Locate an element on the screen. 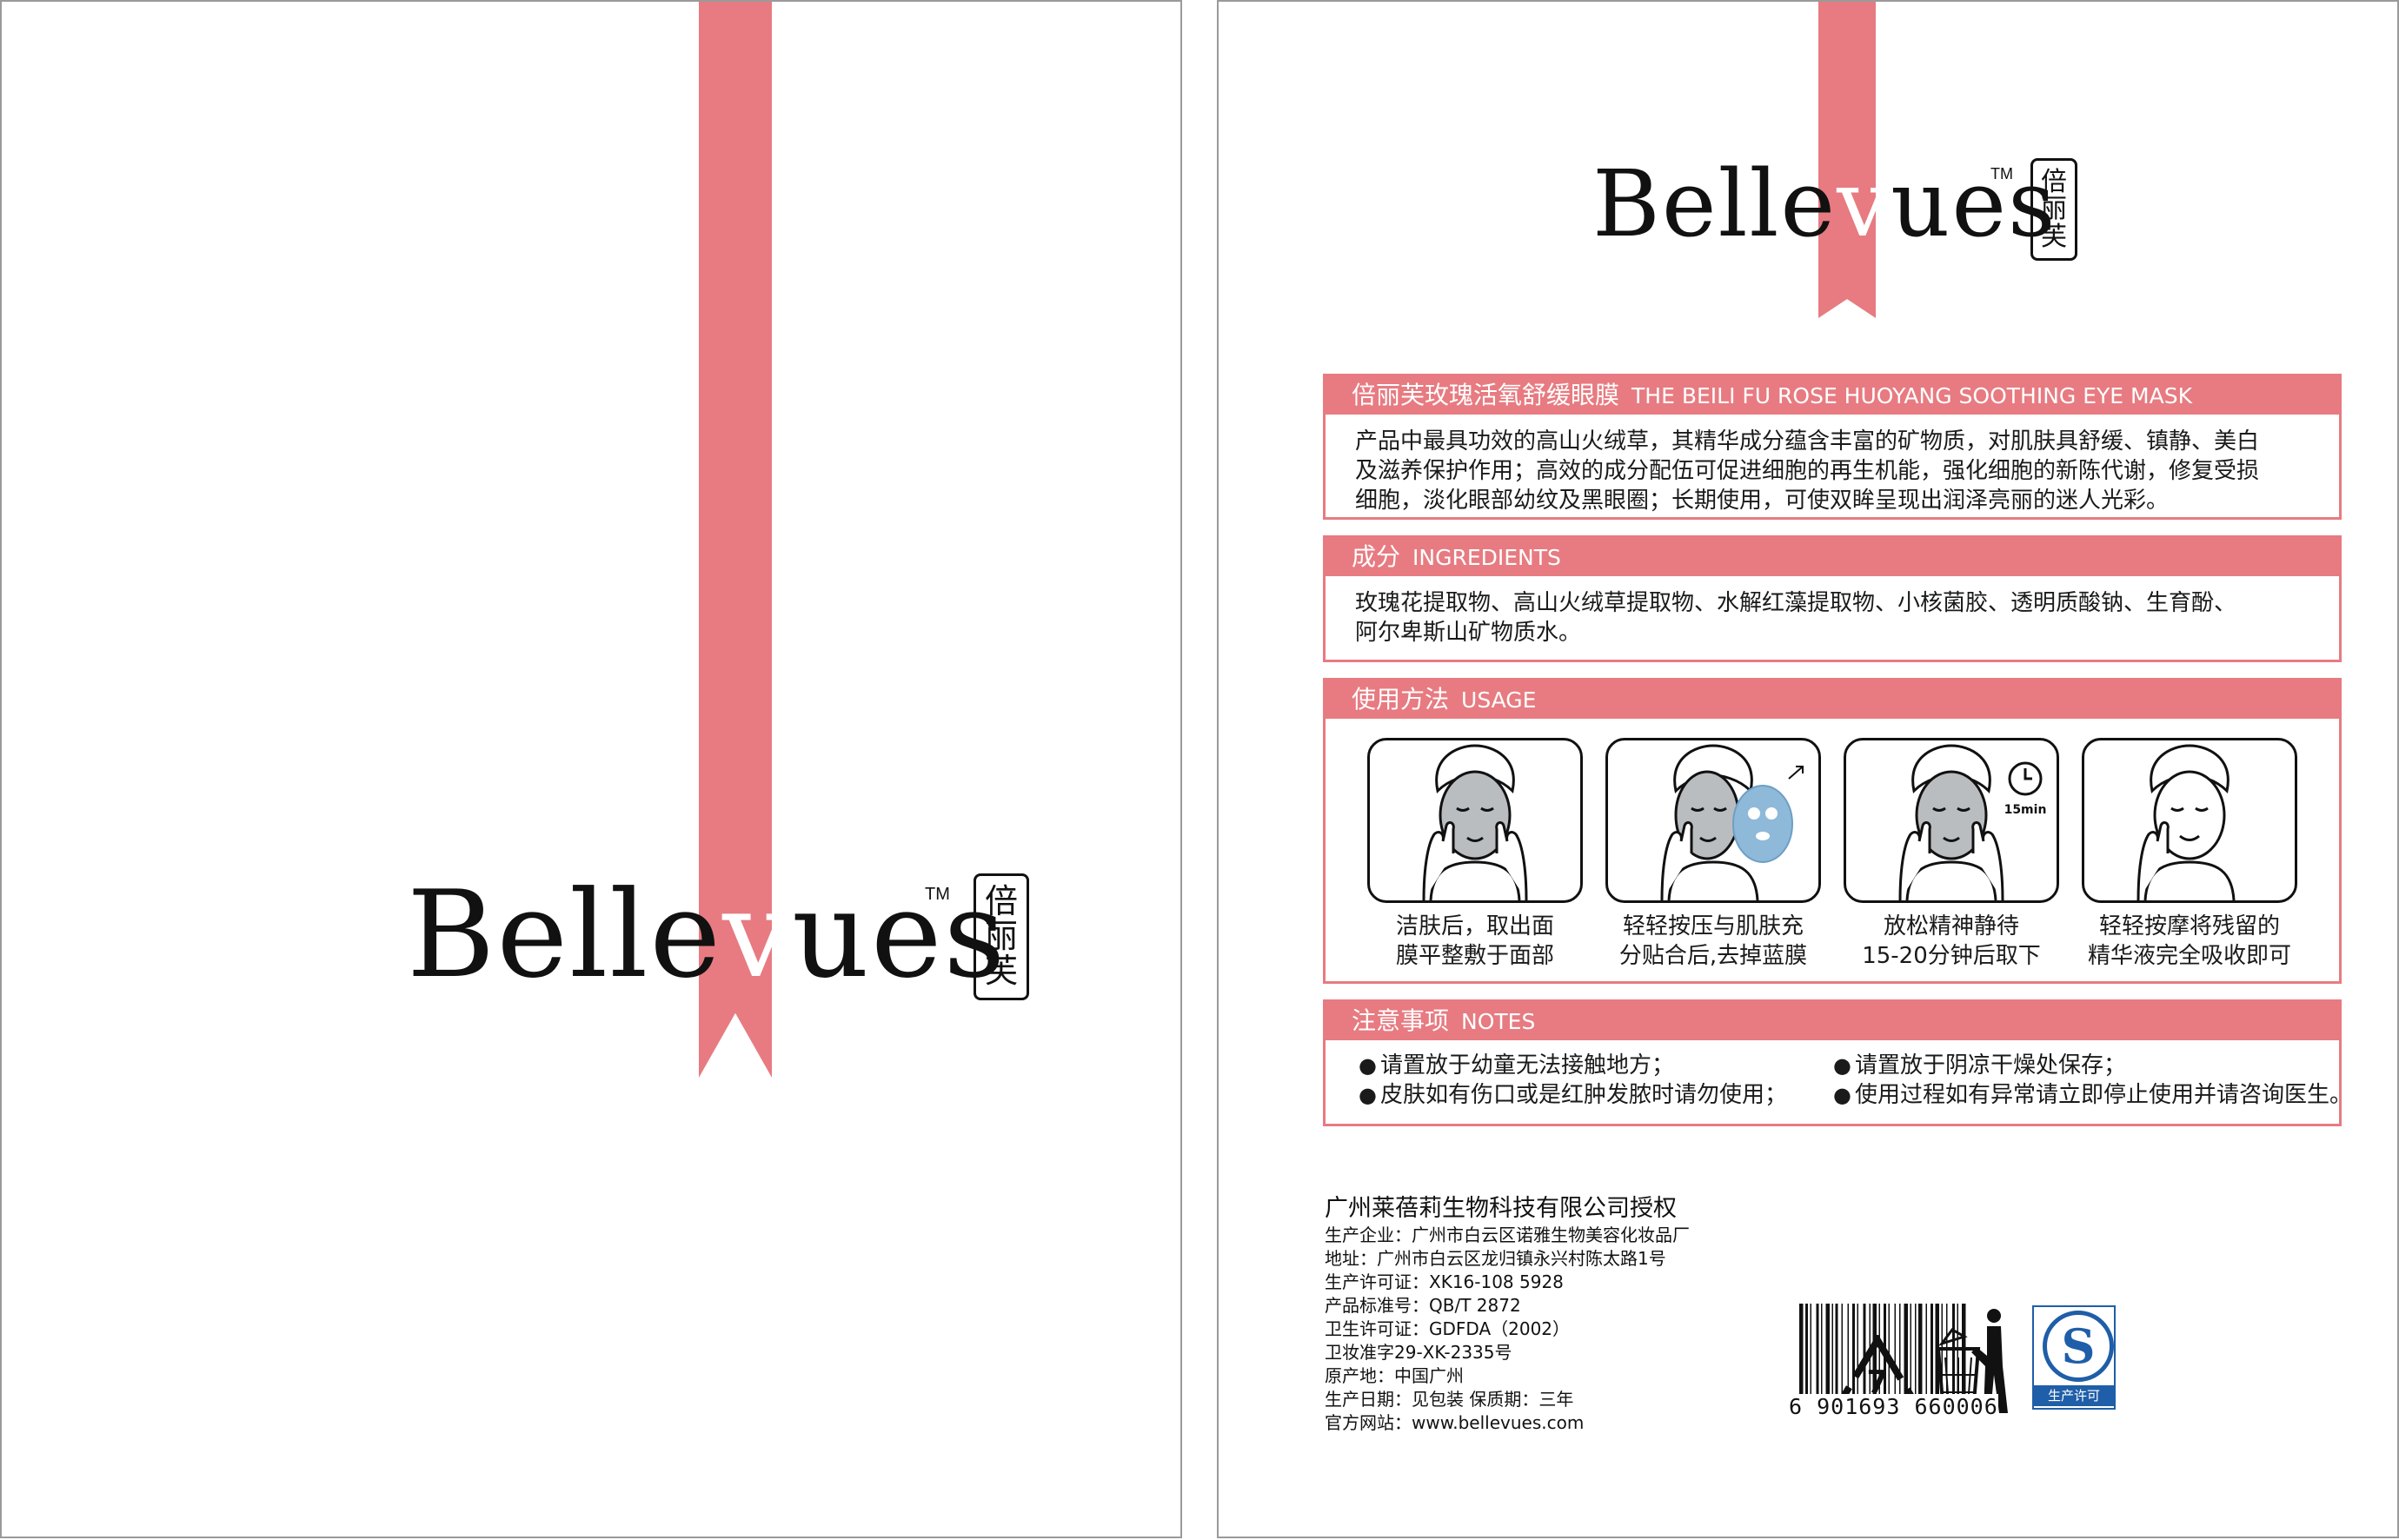 The height and width of the screenshot is (1540, 2399). back-brand-seal: 倍 丽 芙 is located at coordinates (2053, 209).